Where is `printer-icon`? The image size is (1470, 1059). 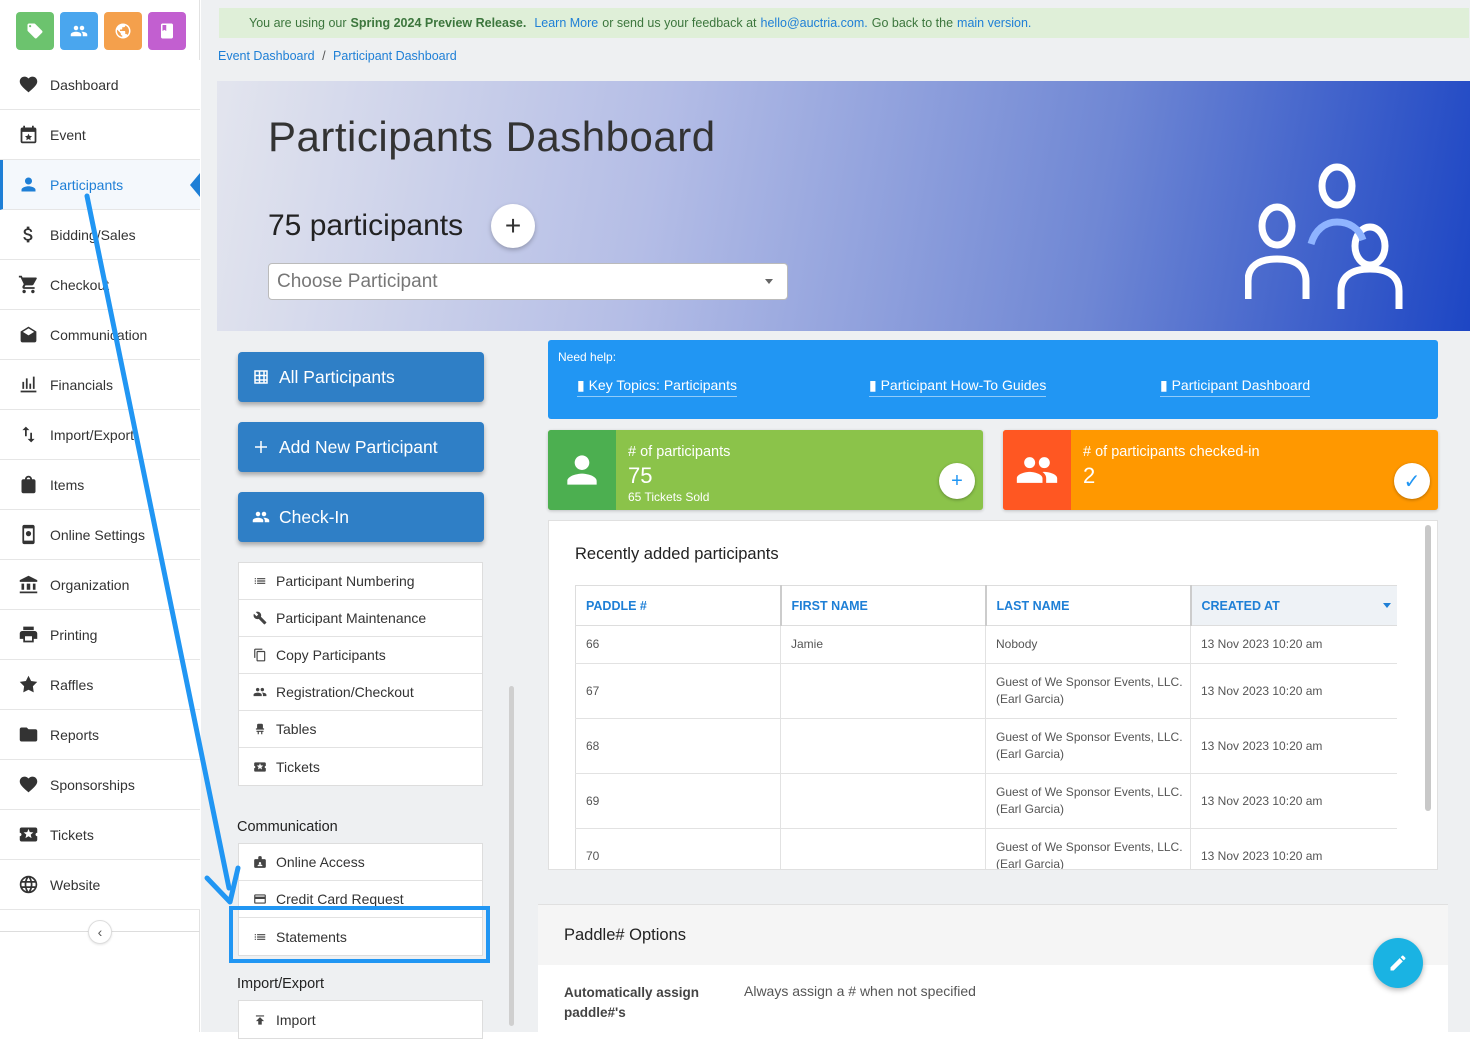
printer-icon is located at coordinates (28, 634).